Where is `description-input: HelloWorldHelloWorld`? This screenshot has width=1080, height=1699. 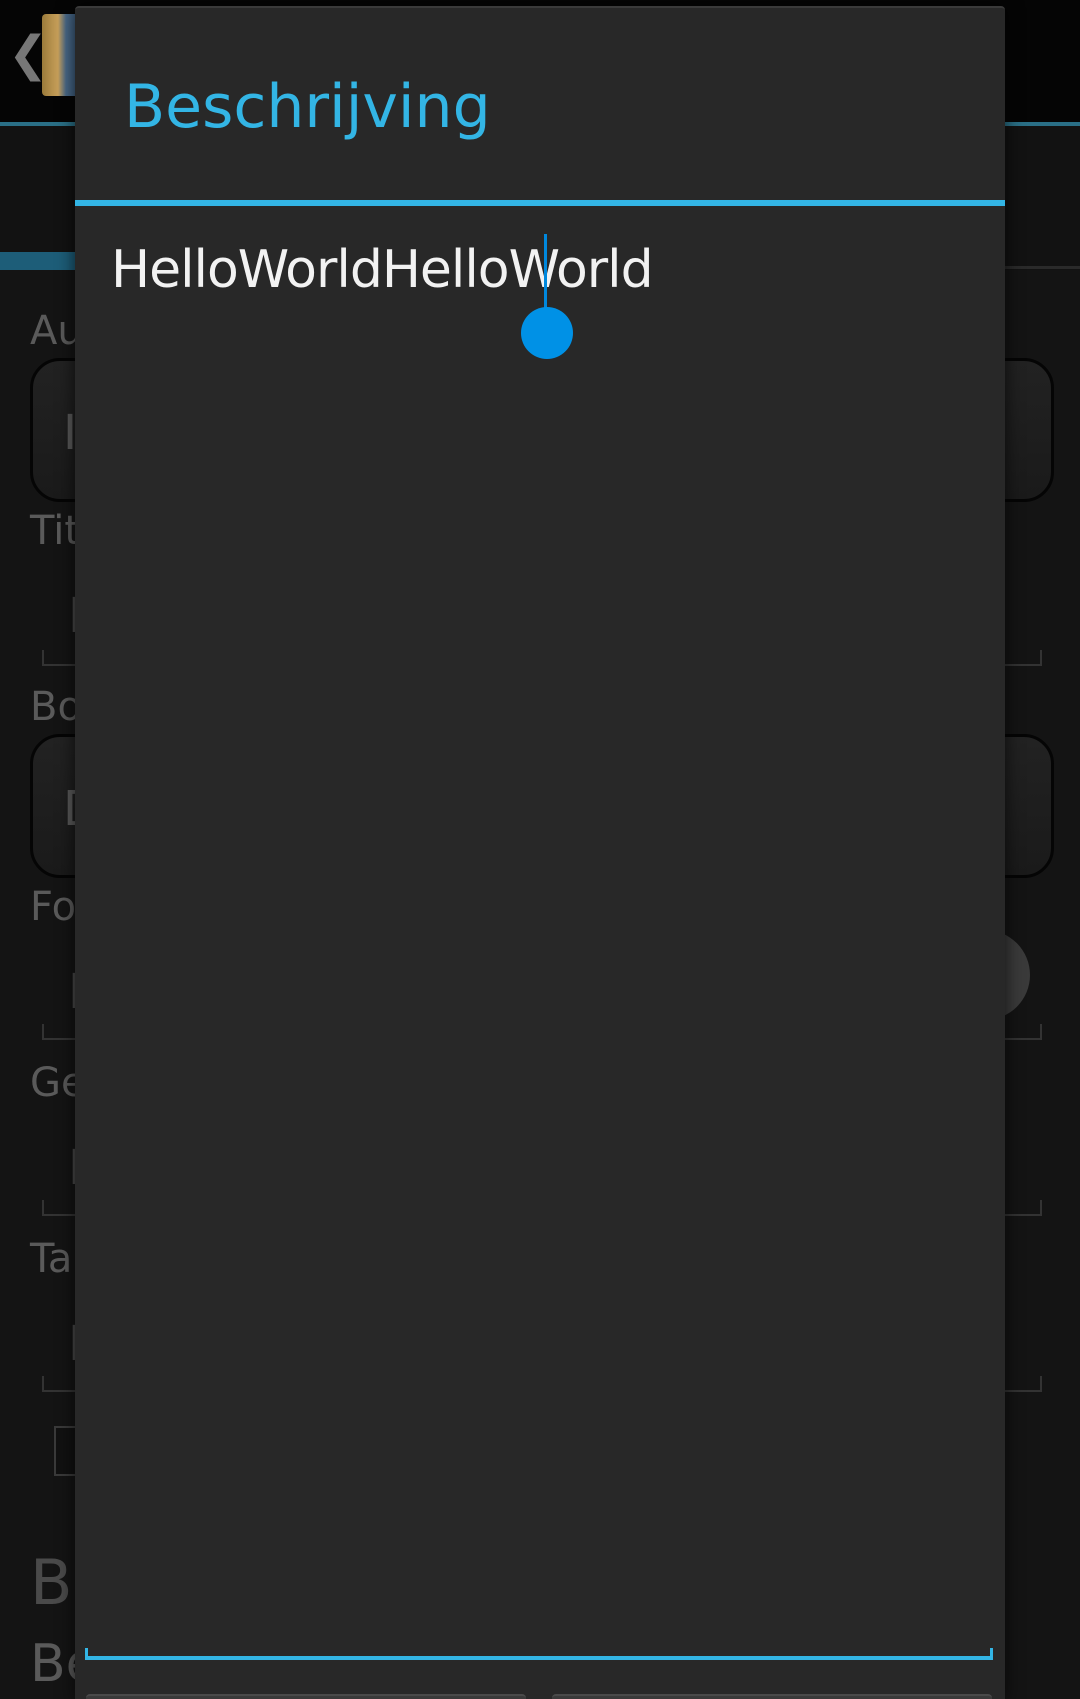
description-input: HelloWorldHelloWorld is located at coordinates (382, 270).